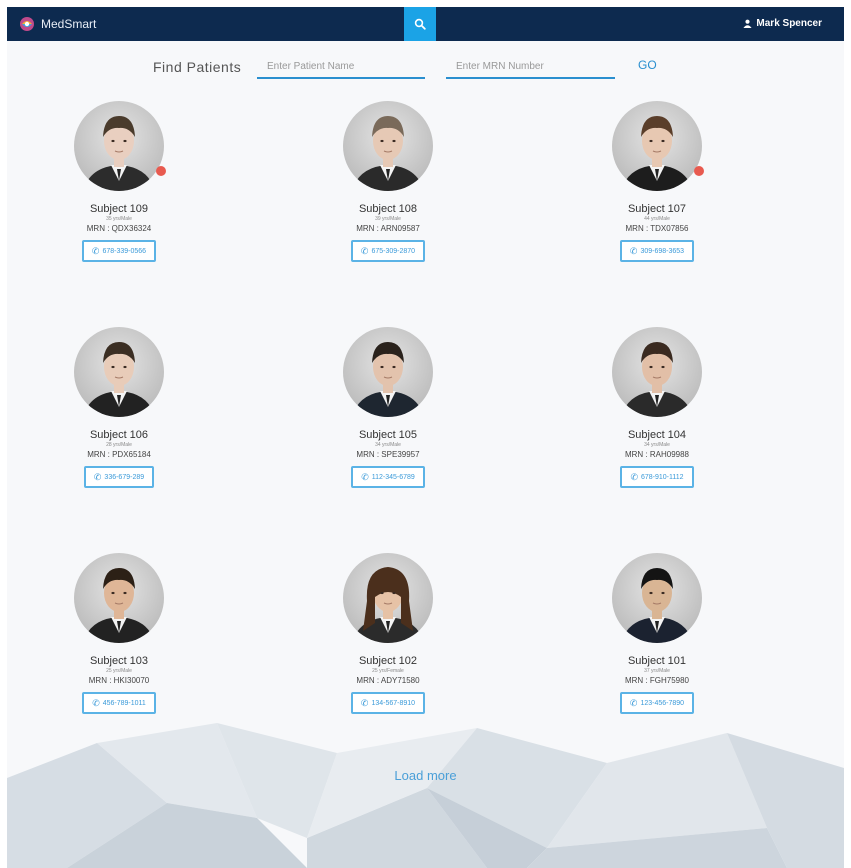 The height and width of the screenshot is (868, 851). Describe the element at coordinates (119, 435) in the screenshot. I see `patient-name: Subject 106` at that location.